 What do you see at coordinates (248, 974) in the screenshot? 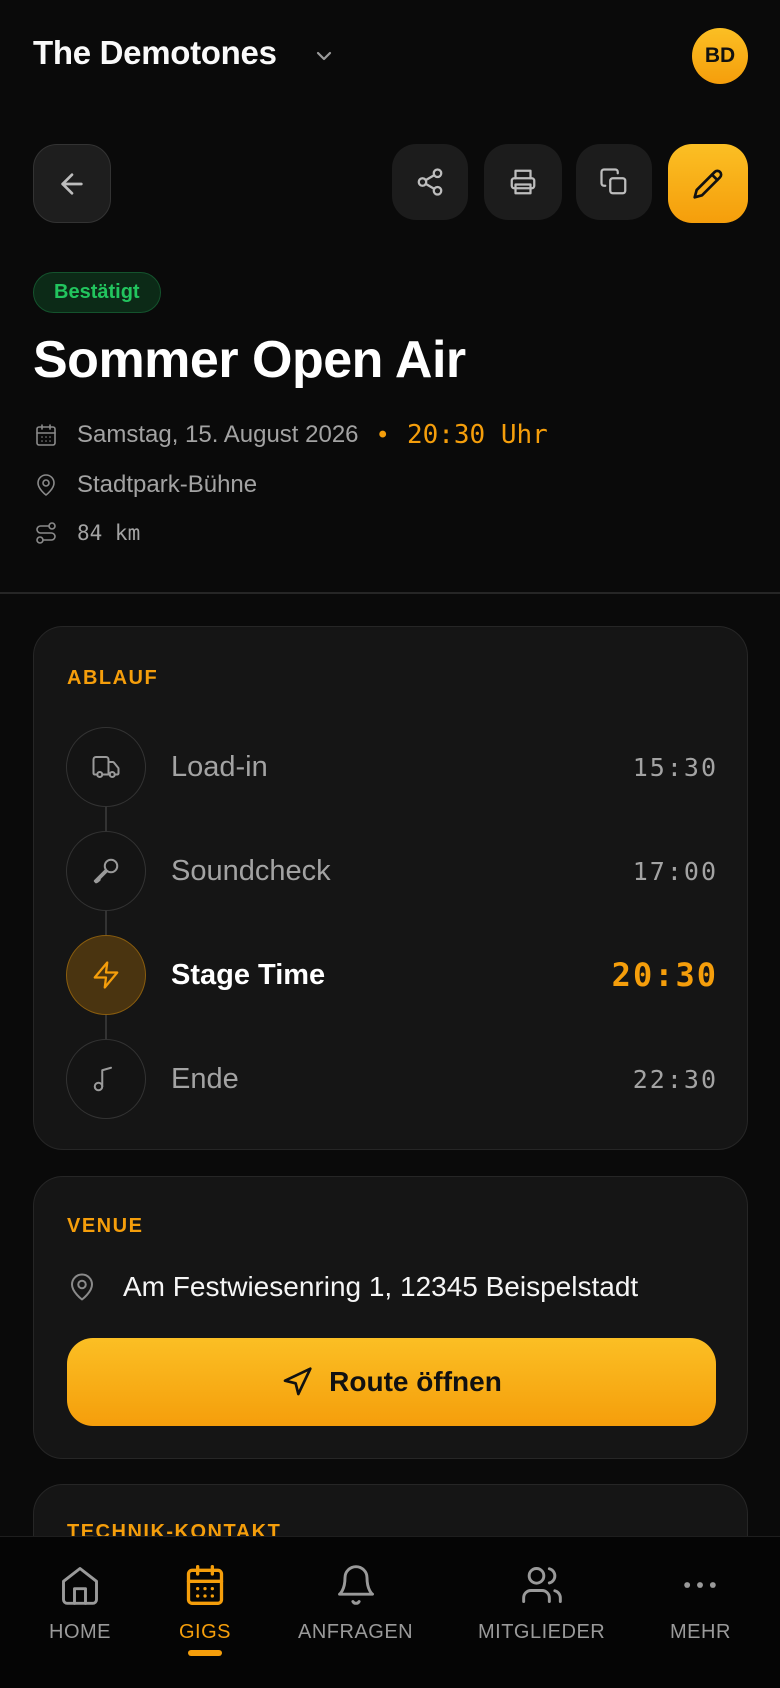
I see `schedule-item-label: Stage Time` at bounding box center [248, 974].